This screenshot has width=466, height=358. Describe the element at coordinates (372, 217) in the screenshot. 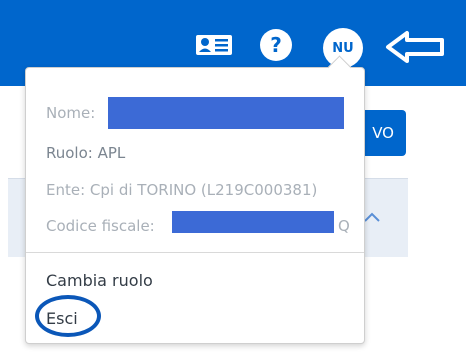

I see `chevron-up-icon` at that location.